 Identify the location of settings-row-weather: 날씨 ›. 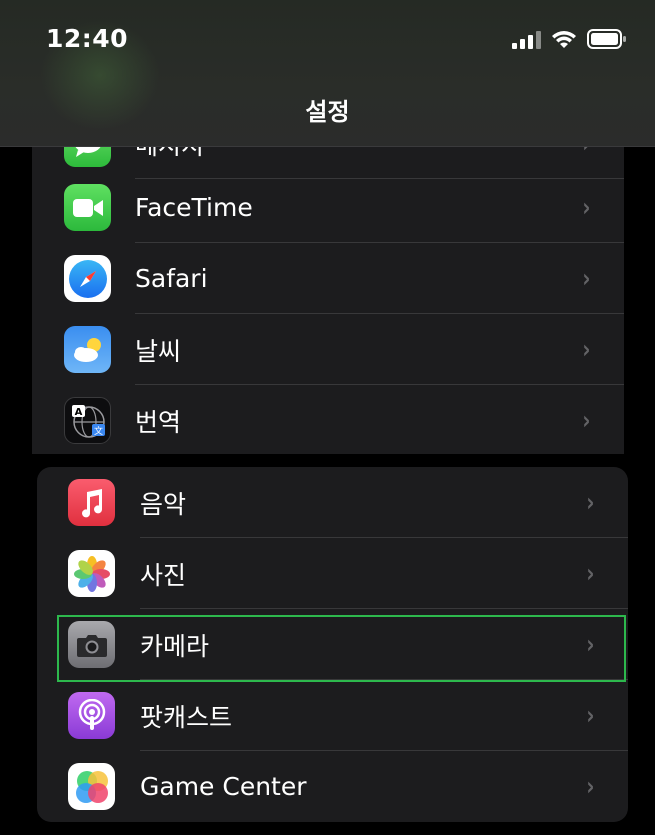
(328, 349).